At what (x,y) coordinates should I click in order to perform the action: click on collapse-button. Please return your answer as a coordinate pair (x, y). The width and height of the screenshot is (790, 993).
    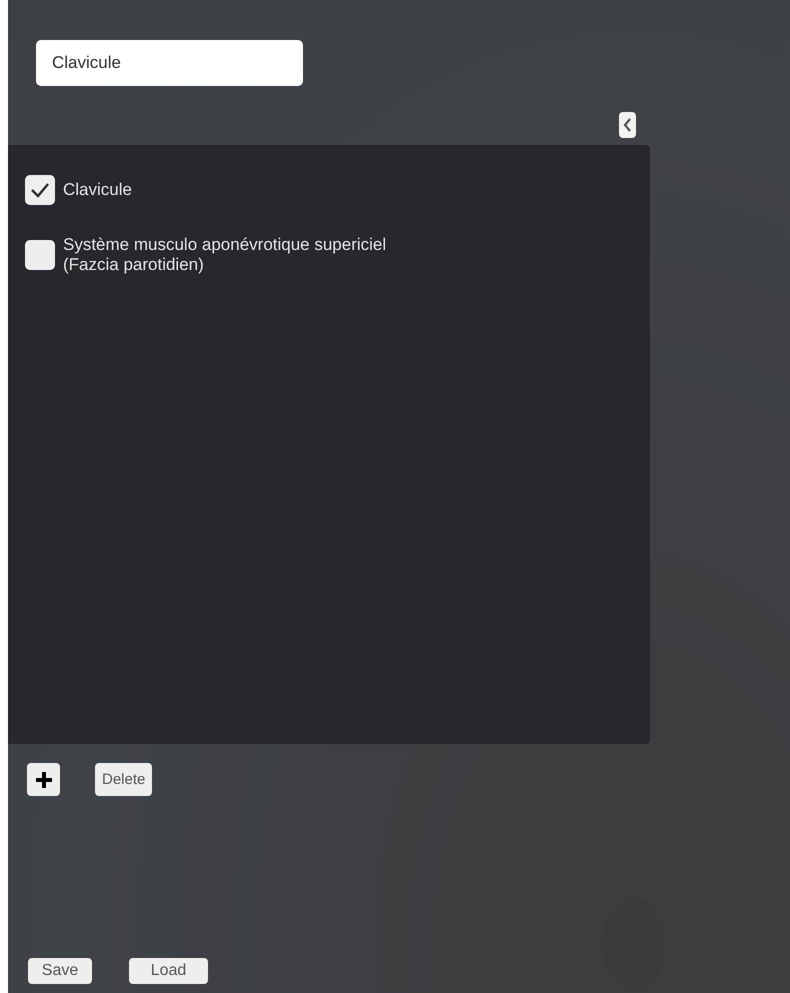
    Looking at the image, I should click on (627, 125).